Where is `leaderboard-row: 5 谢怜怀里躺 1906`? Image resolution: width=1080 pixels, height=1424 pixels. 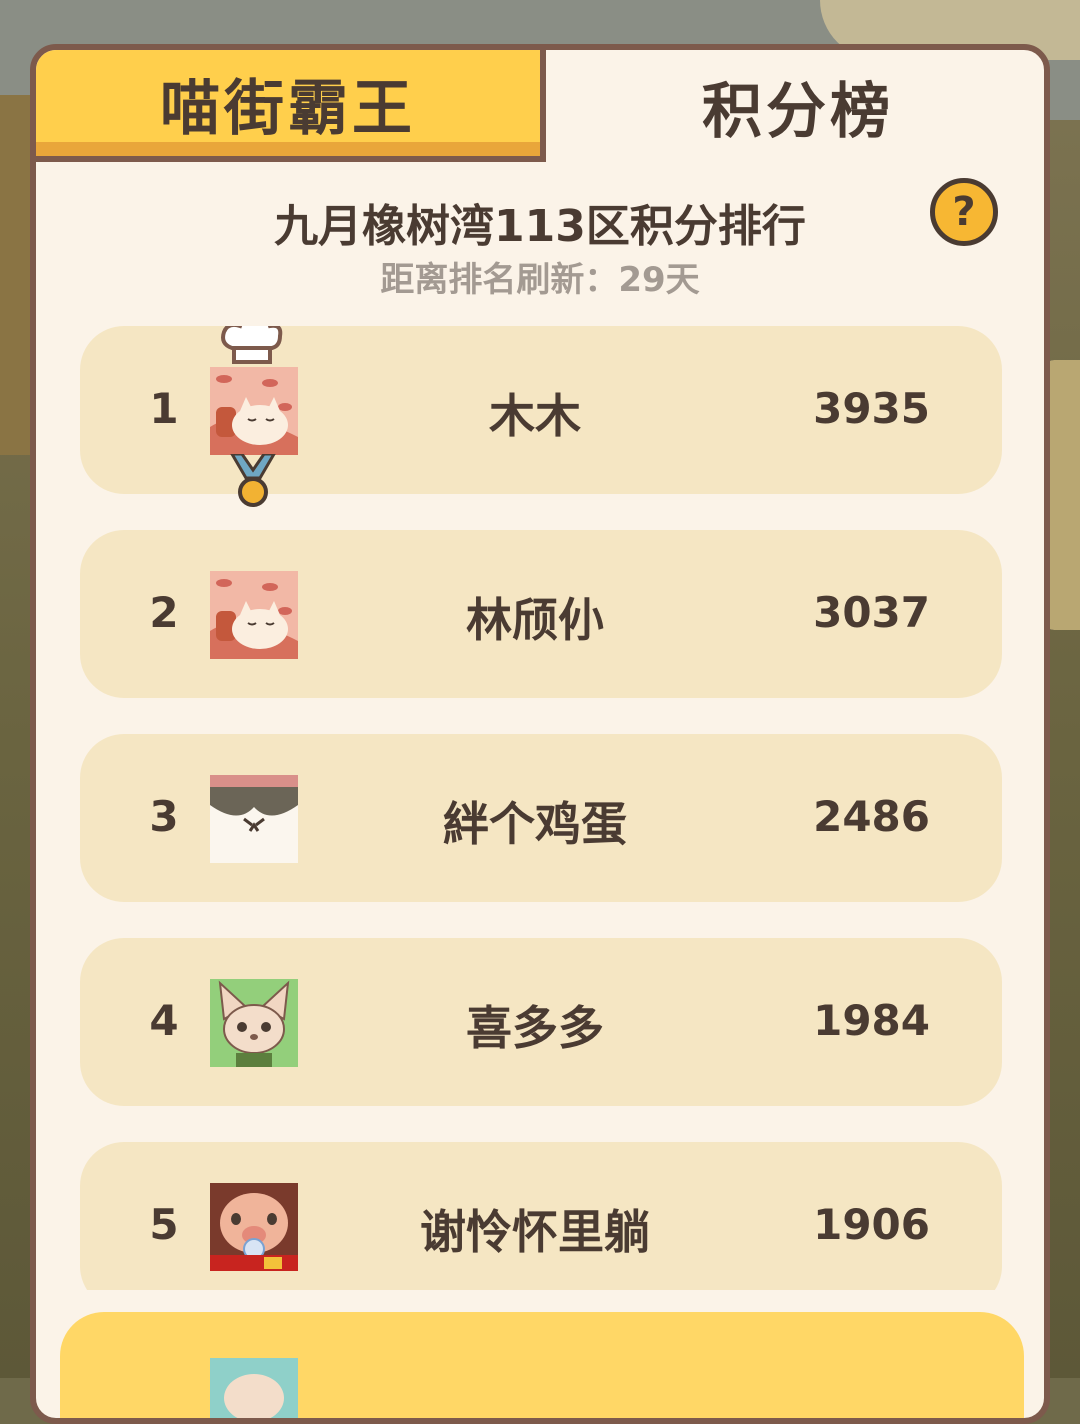
leaderboard-row: 5 谢怜怀里躺 1906 is located at coordinates (541, 1216).